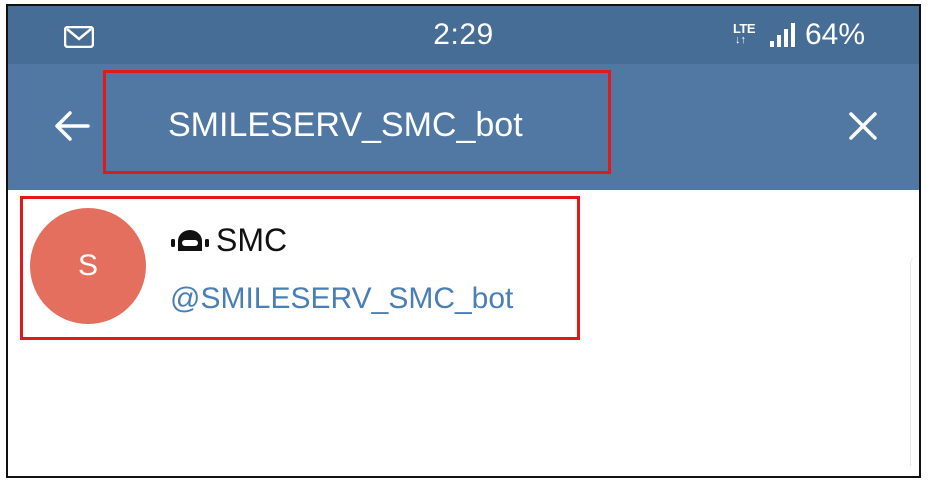 This screenshot has width=929, height=486. I want to click on scroll-edge, so click(914, 361).